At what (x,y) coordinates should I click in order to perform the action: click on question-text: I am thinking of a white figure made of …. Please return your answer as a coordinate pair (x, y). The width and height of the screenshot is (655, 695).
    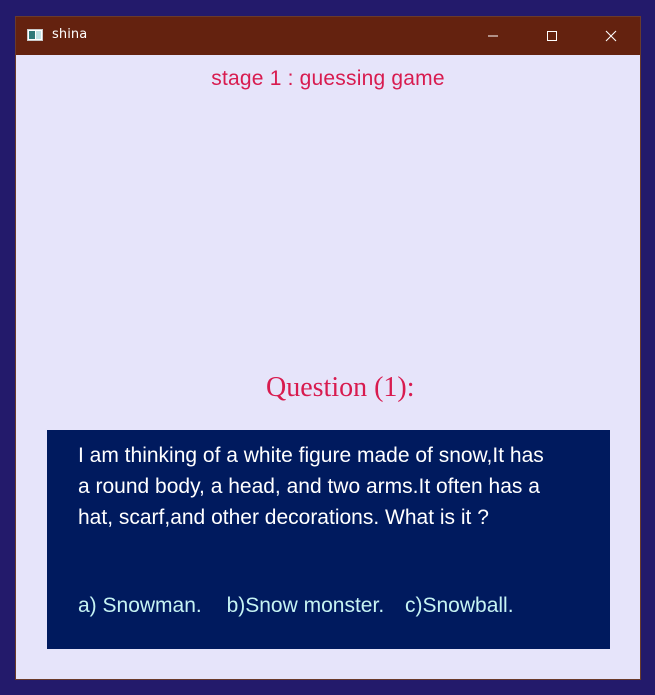
    Looking at the image, I should click on (311, 486).